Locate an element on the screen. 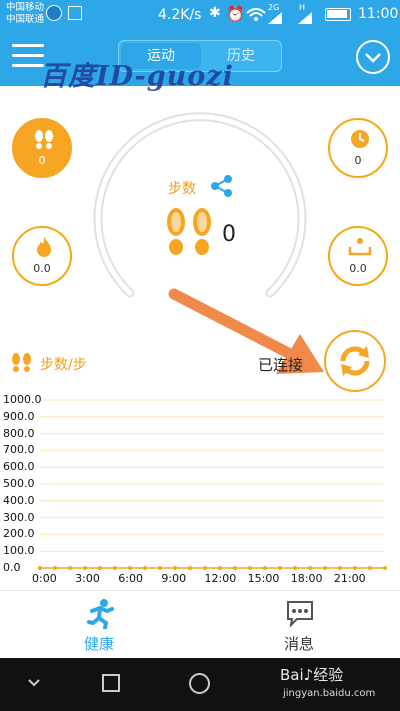 The image size is (400, 711). signal-tag-2g: 2G is located at coordinates (274, 7).